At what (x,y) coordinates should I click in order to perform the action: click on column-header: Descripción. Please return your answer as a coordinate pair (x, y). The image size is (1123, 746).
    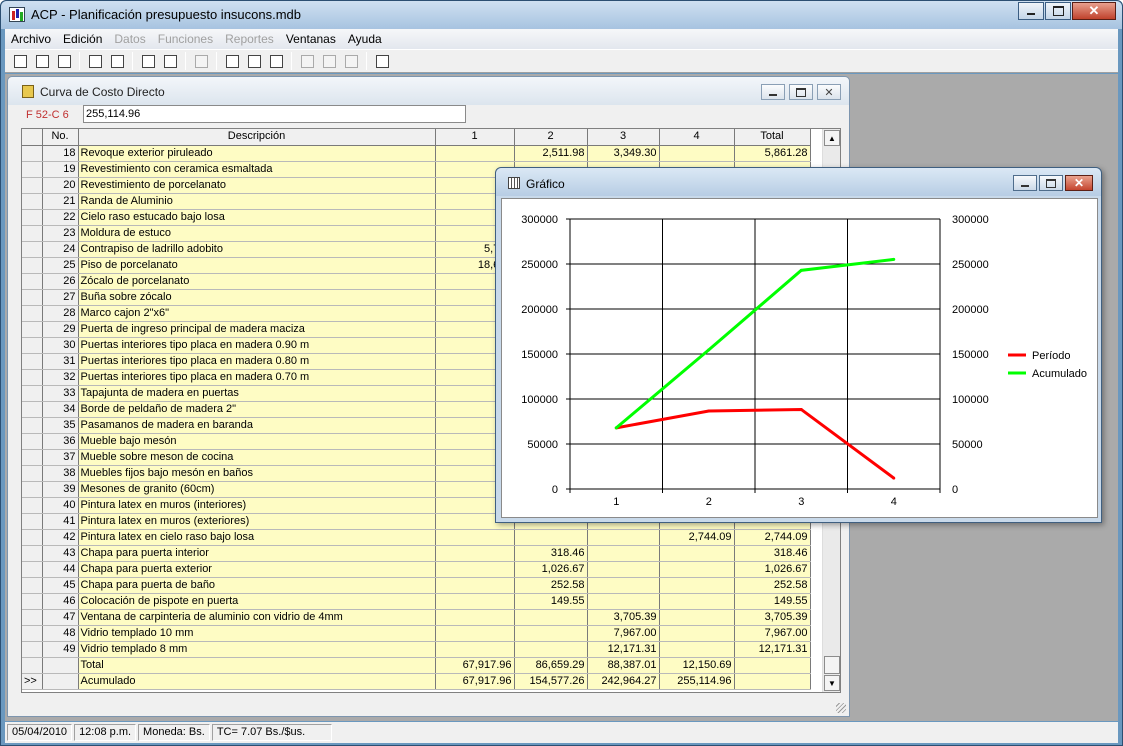
    Looking at the image, I should click on (257, 137).